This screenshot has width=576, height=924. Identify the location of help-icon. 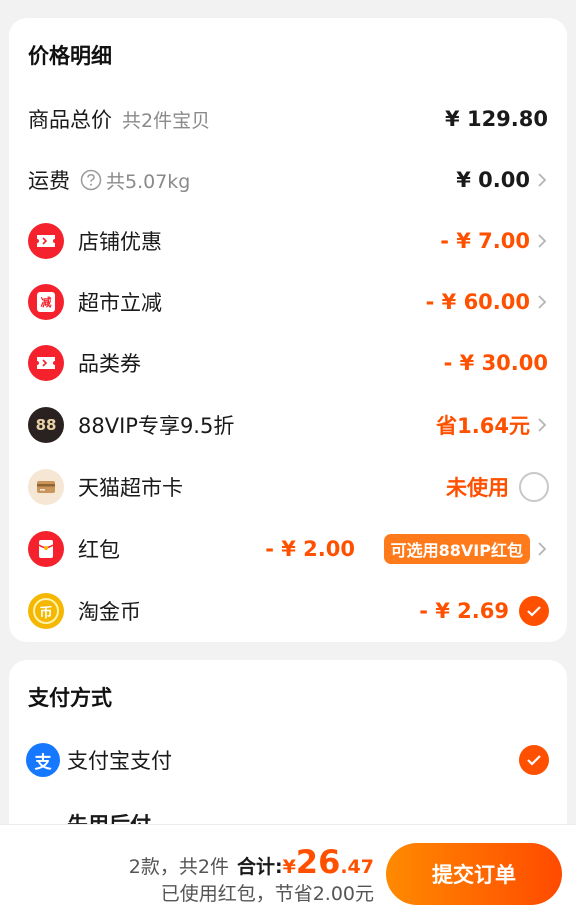
(91, 180).